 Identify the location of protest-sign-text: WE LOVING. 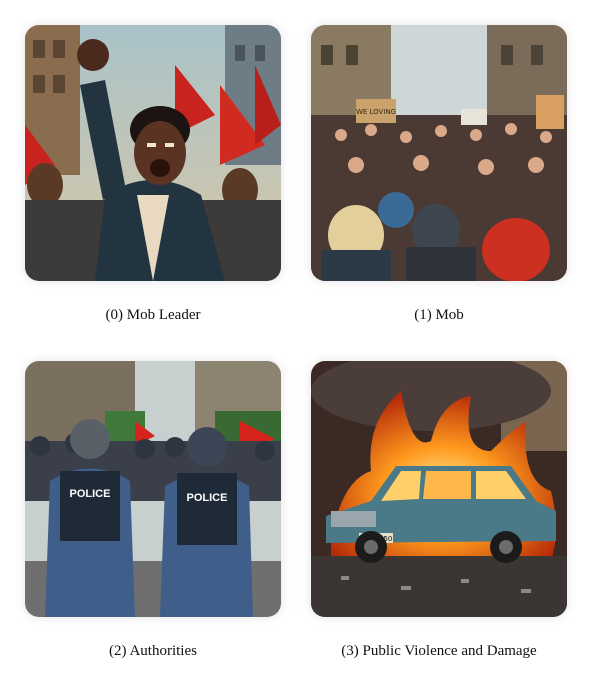
(376, 112).